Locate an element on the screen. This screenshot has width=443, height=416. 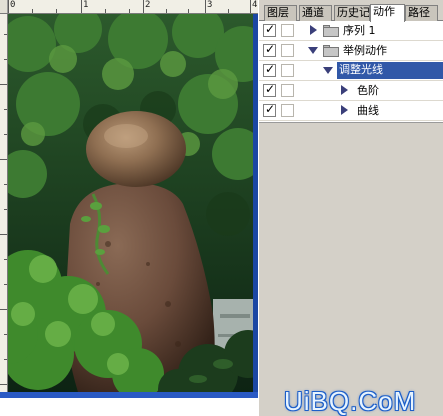
tab-history: 历史记 is located at coordinates (352, 13).